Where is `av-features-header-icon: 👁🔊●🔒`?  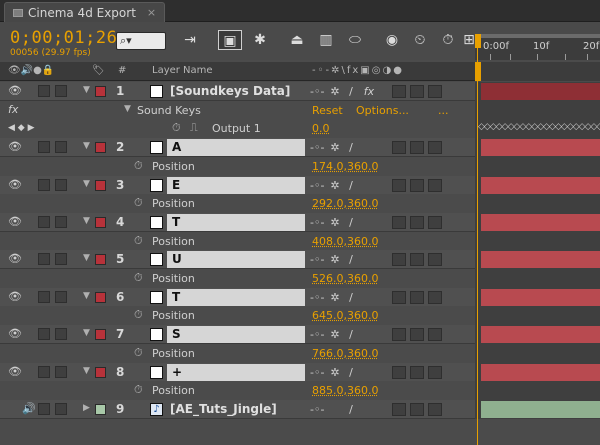 av-features-header-icon: 👁🔊●🔒 is located at coordinates (31, 70).